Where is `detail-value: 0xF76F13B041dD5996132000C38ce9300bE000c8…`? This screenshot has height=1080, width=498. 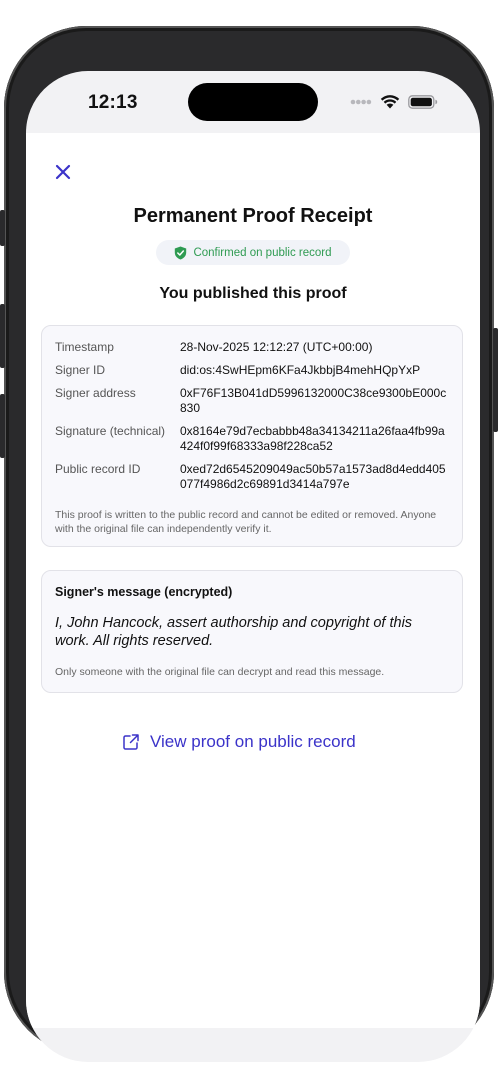
detail-value: 0xF76F13B041dD5996132000C38ce9300bE000c8… is located at coordinates (313, 400).